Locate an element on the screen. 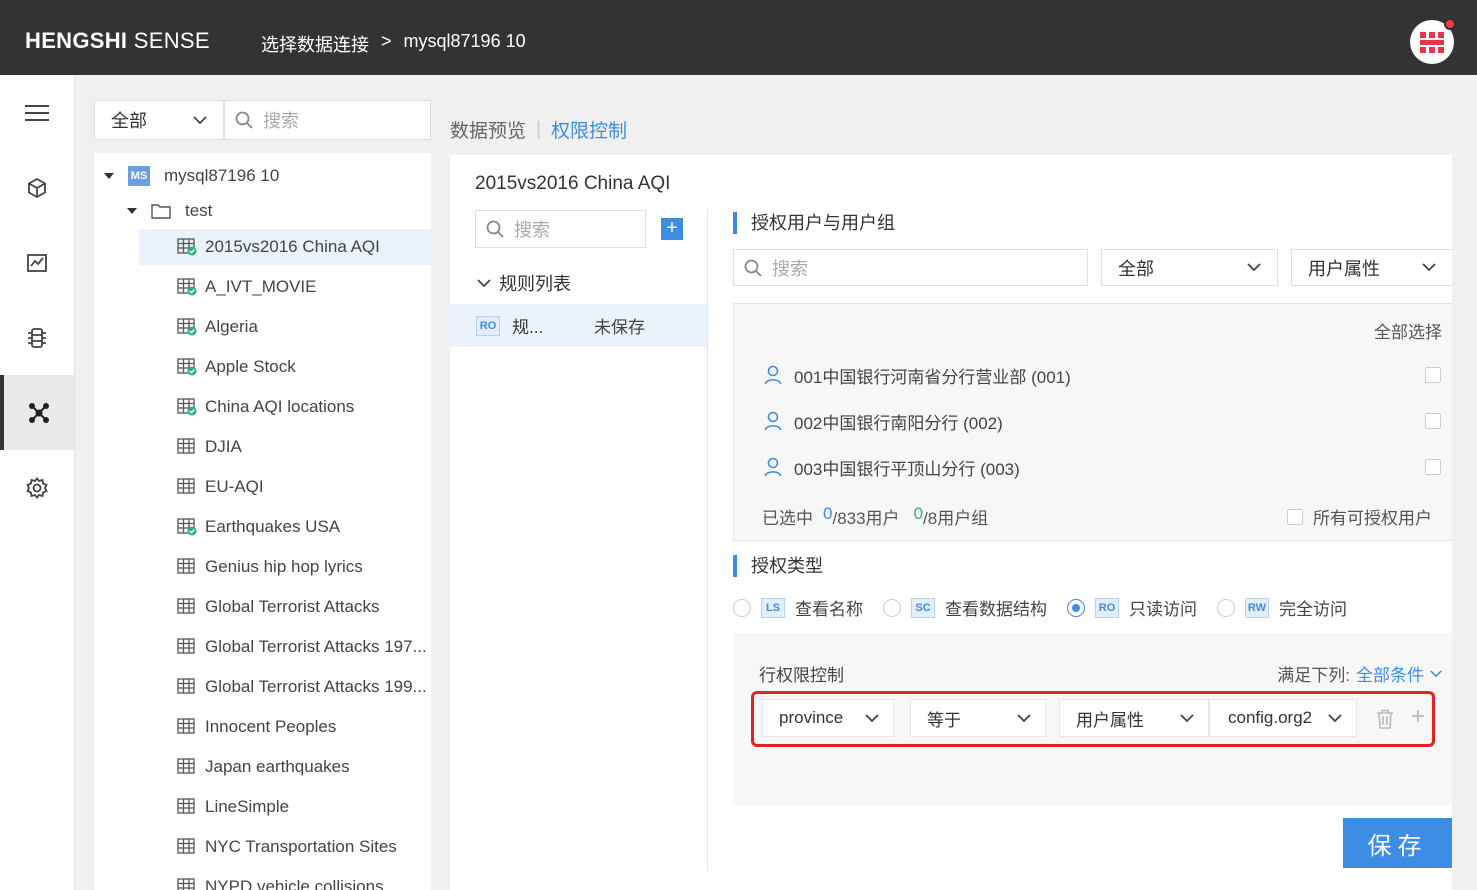  tree-table-item: 2015vs2016 China AQI is located at coordinates (285, 247).